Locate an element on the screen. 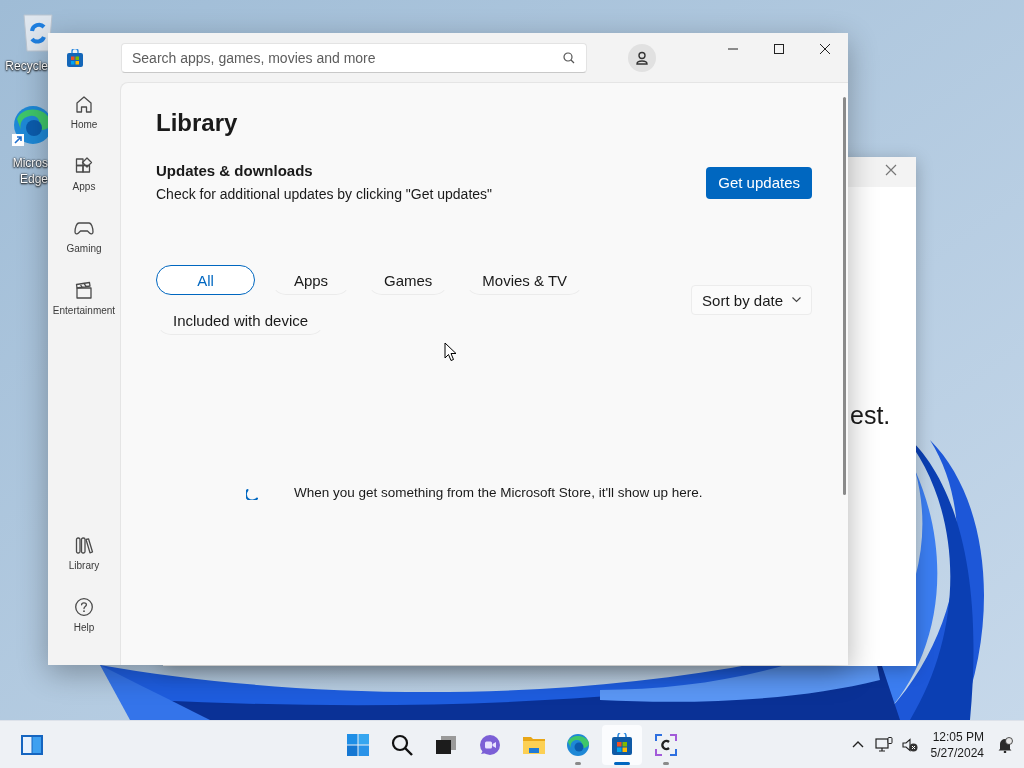  maximize-icon is located at coordinates (779, 49).